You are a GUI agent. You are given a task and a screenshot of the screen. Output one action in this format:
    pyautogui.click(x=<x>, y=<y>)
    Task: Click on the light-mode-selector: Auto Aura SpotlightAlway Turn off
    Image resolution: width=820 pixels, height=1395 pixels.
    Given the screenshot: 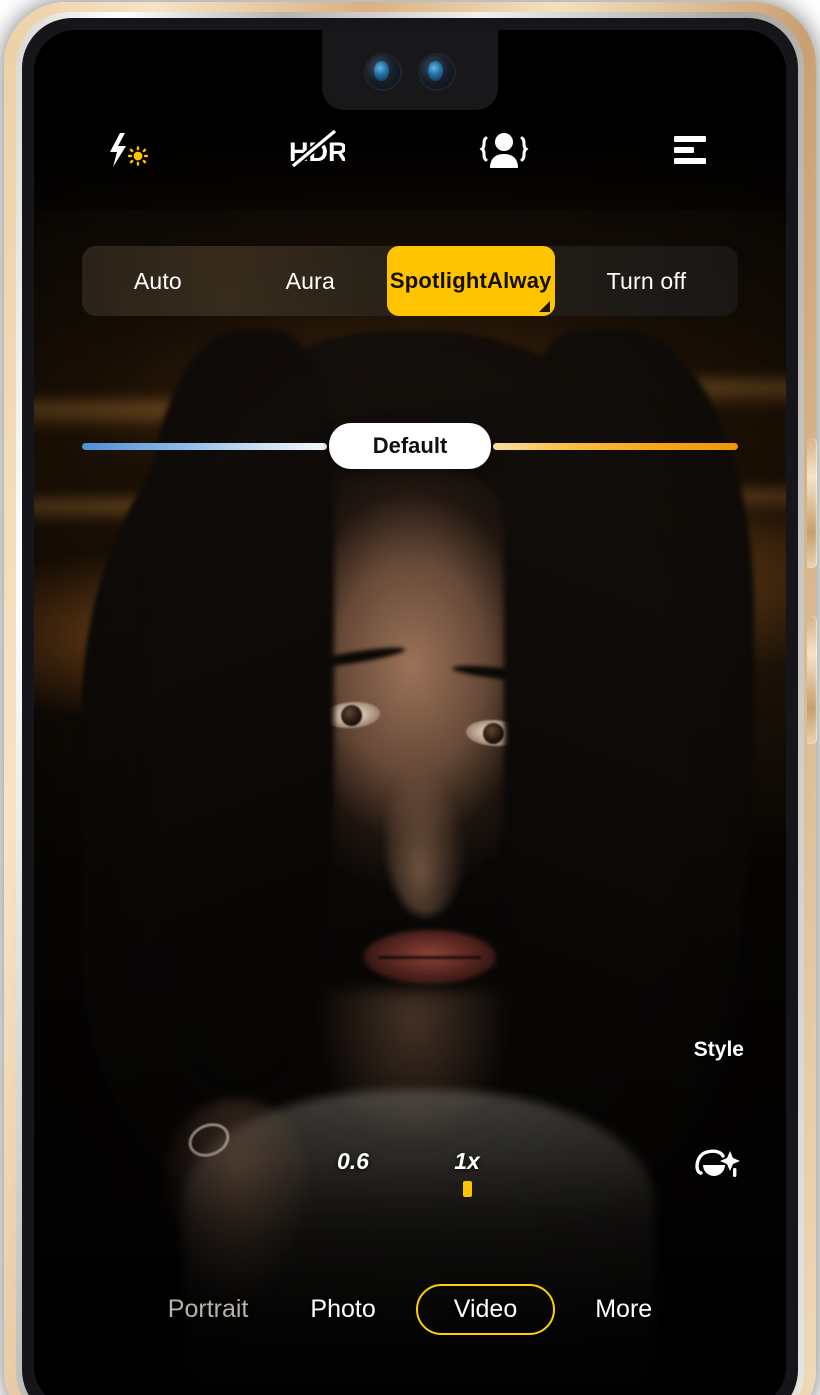 What is the action you would take?
    pyautogui.click(x=410, y=281)
    